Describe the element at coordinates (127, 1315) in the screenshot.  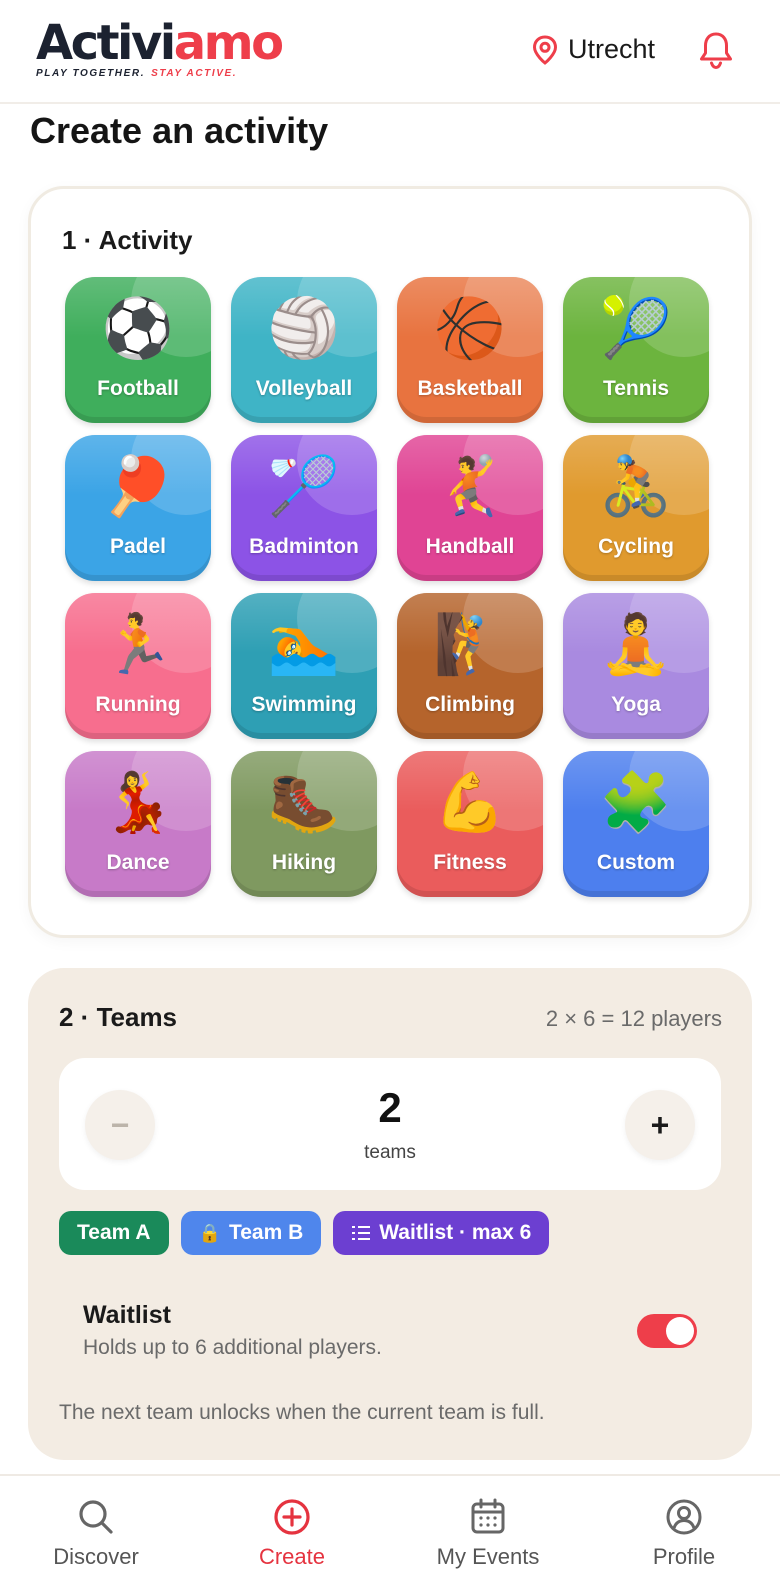
I see `waitlist-title: Waitlist` at that location.